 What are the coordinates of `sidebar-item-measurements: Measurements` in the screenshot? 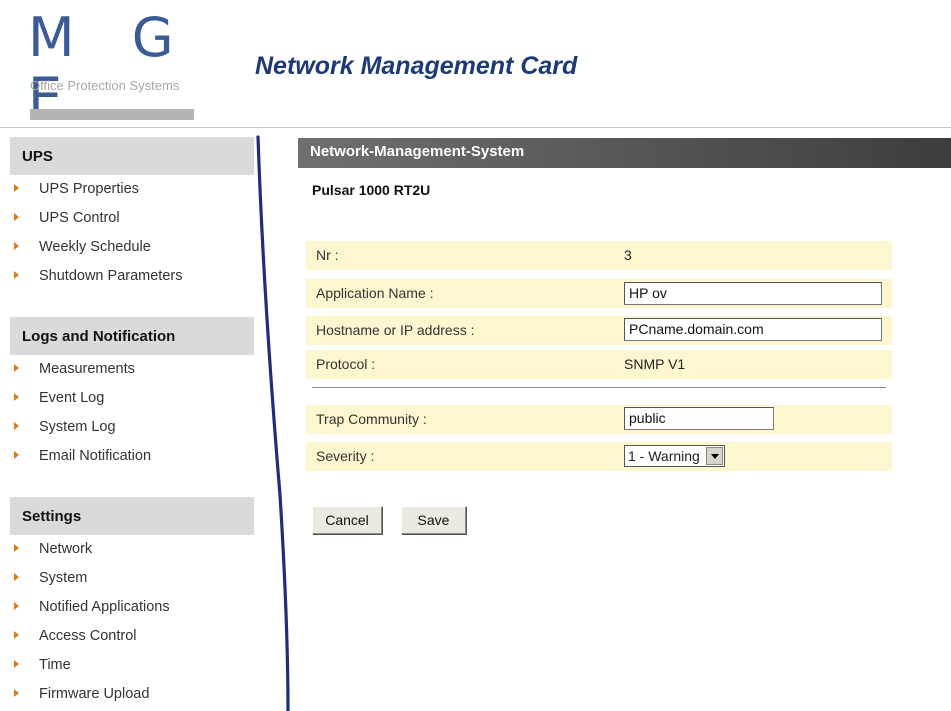 It's located at (74, 369).